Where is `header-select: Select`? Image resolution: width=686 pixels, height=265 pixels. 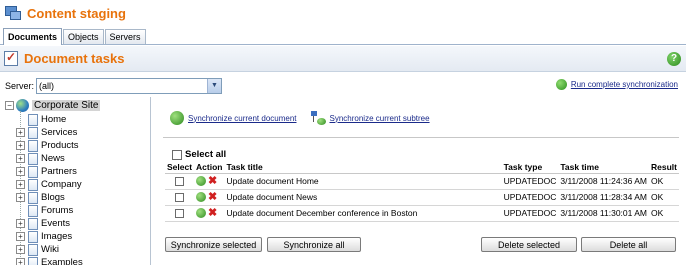 header-select: Select is located at coordinates (180, 167).